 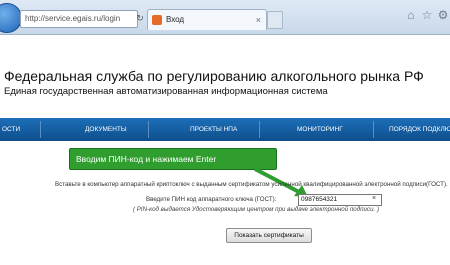 What do you see at coordinates (411, 15) in the screenshot?
I see `home-icon: ⌂` at bounding box center [411, 15].